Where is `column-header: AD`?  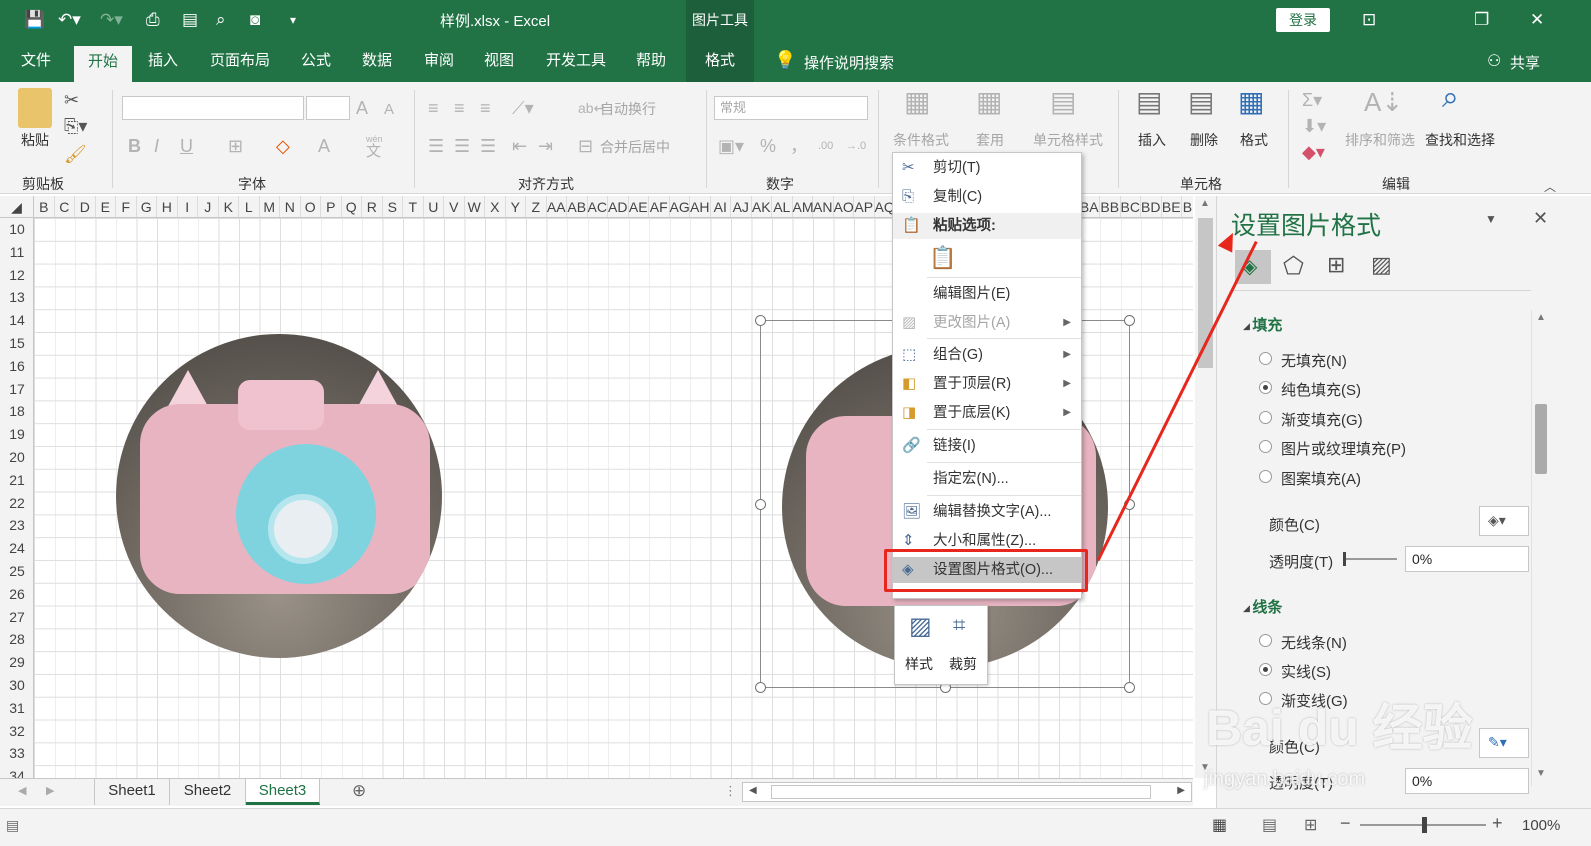
column-header: AD is located at coordinates (618, 206).